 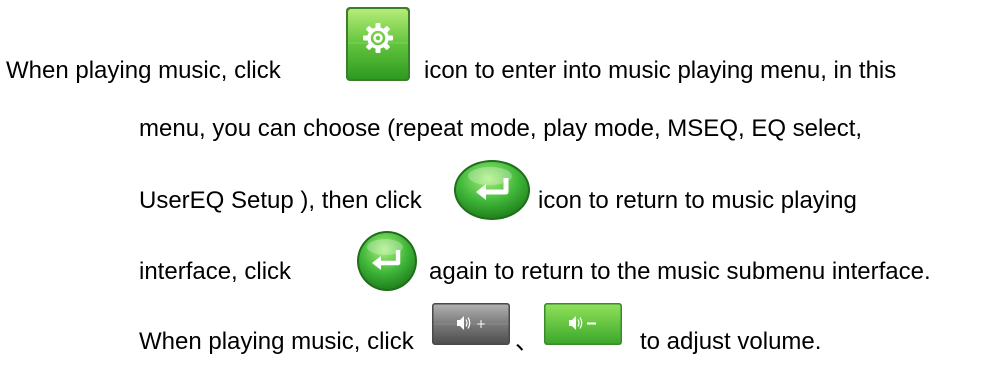 I want to click on instruction-line-3-end: icon to return to music playing, so click(x=697, y=200).